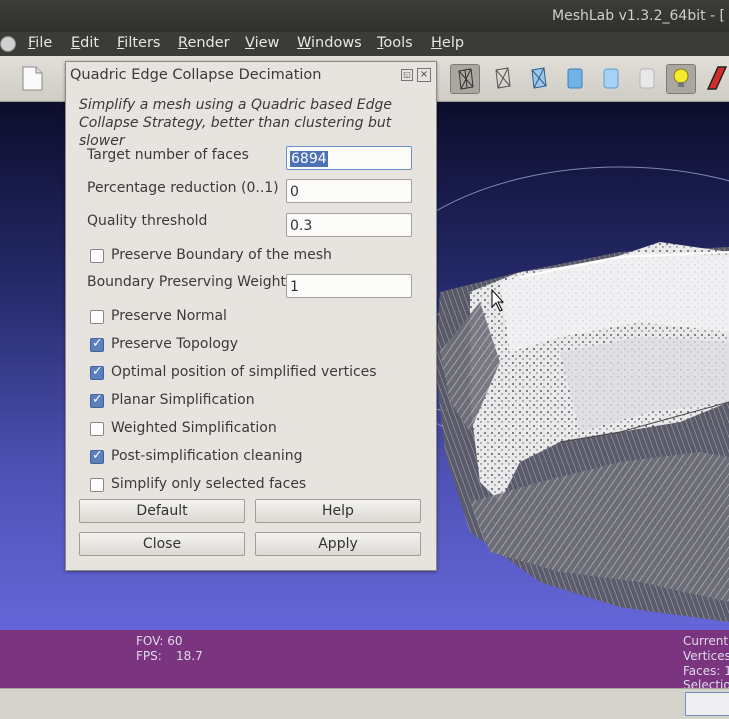 The width and height of the screenshot is (729, 719). I want to click on quality-label: Quality threshold, so click(147, 221).